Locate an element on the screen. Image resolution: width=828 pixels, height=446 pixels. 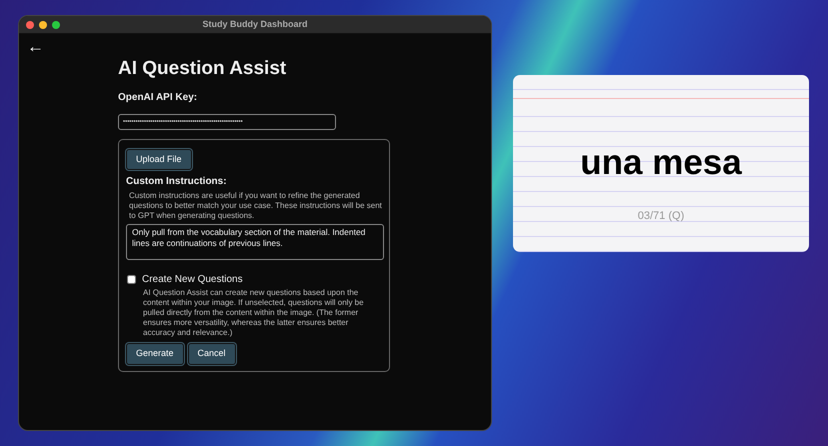
checkbox-label: Create New Questions is located at coordinates (192, 280).